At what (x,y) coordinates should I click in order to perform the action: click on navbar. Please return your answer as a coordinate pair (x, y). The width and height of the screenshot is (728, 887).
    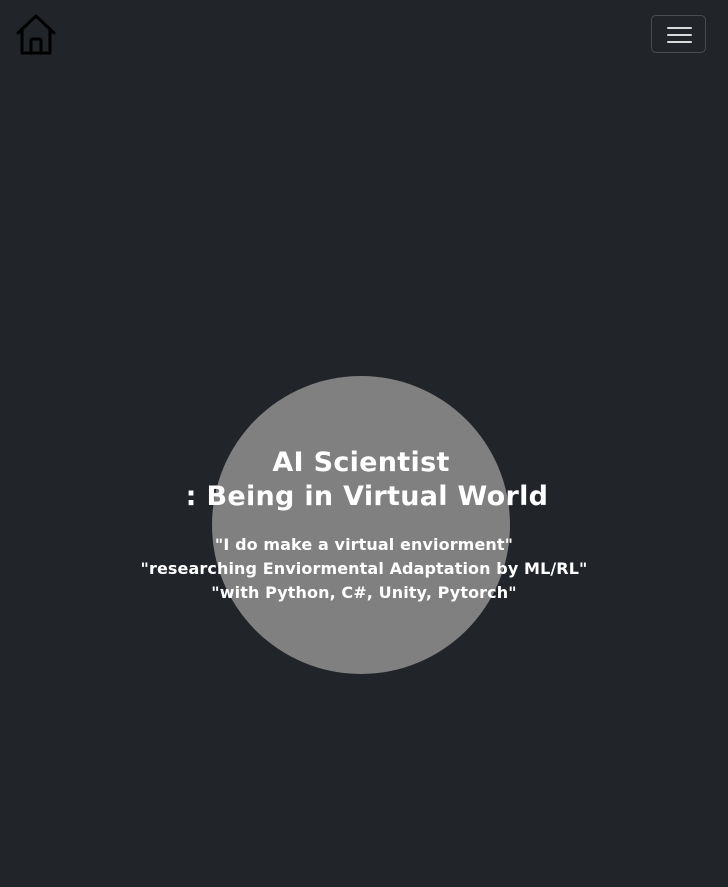
    Looking at the image, I should click on (364, 34).